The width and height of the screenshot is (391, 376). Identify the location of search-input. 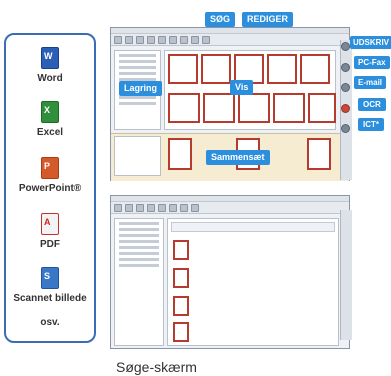
(253, 227).